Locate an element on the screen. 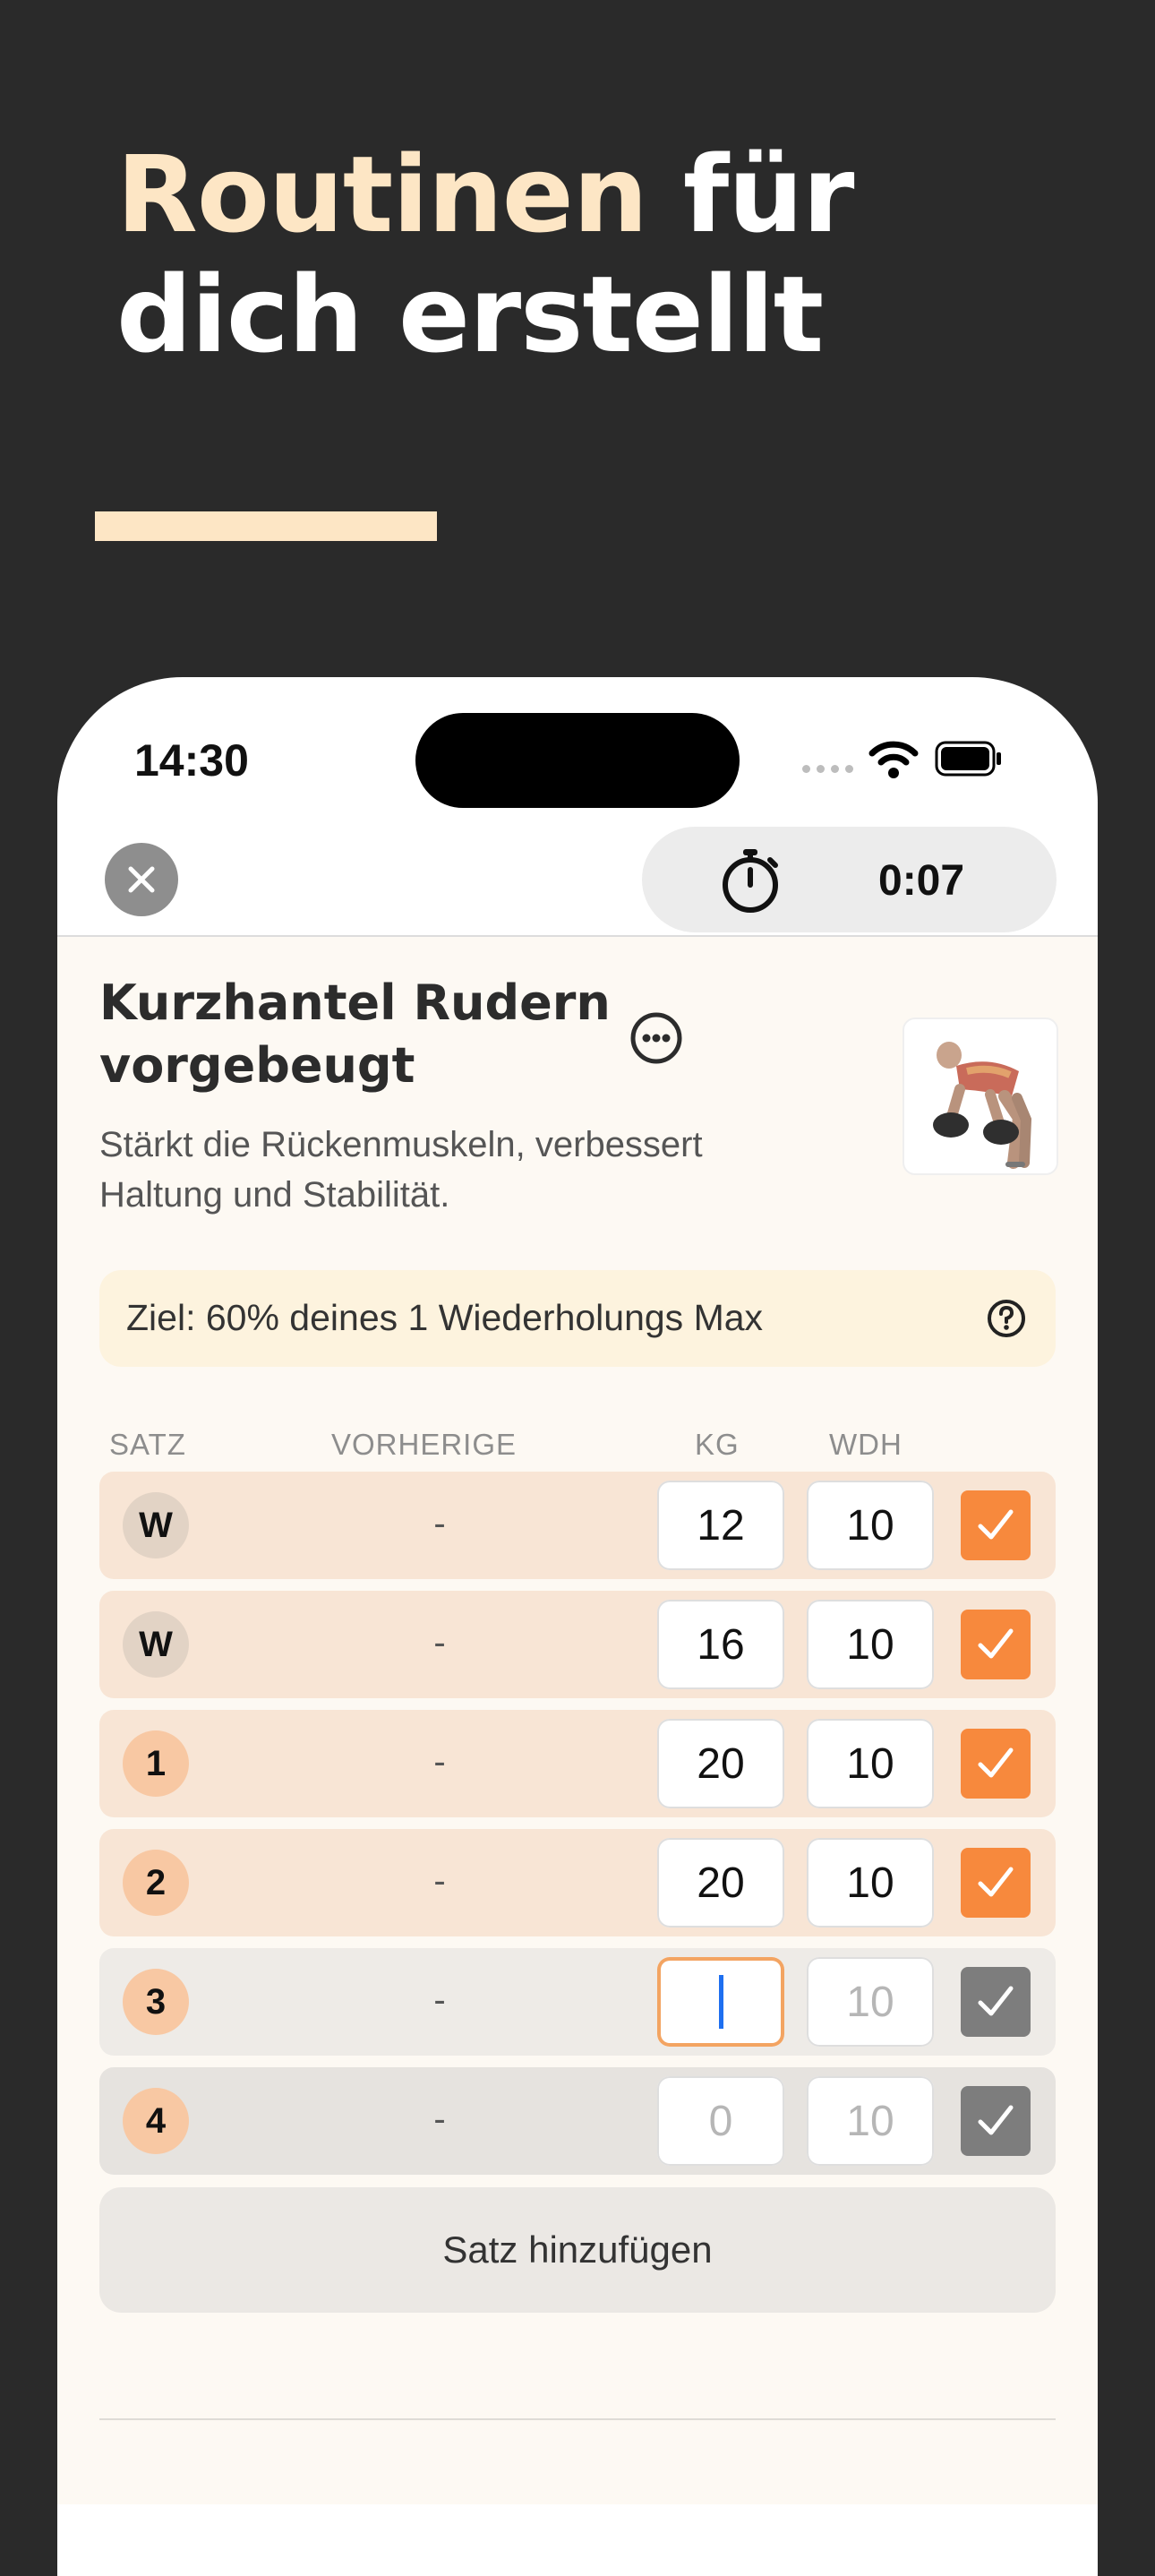 Image resolution: width=1155 pixels, height=2576 pixels. help-icon is located at coordinates (1006, 1318).